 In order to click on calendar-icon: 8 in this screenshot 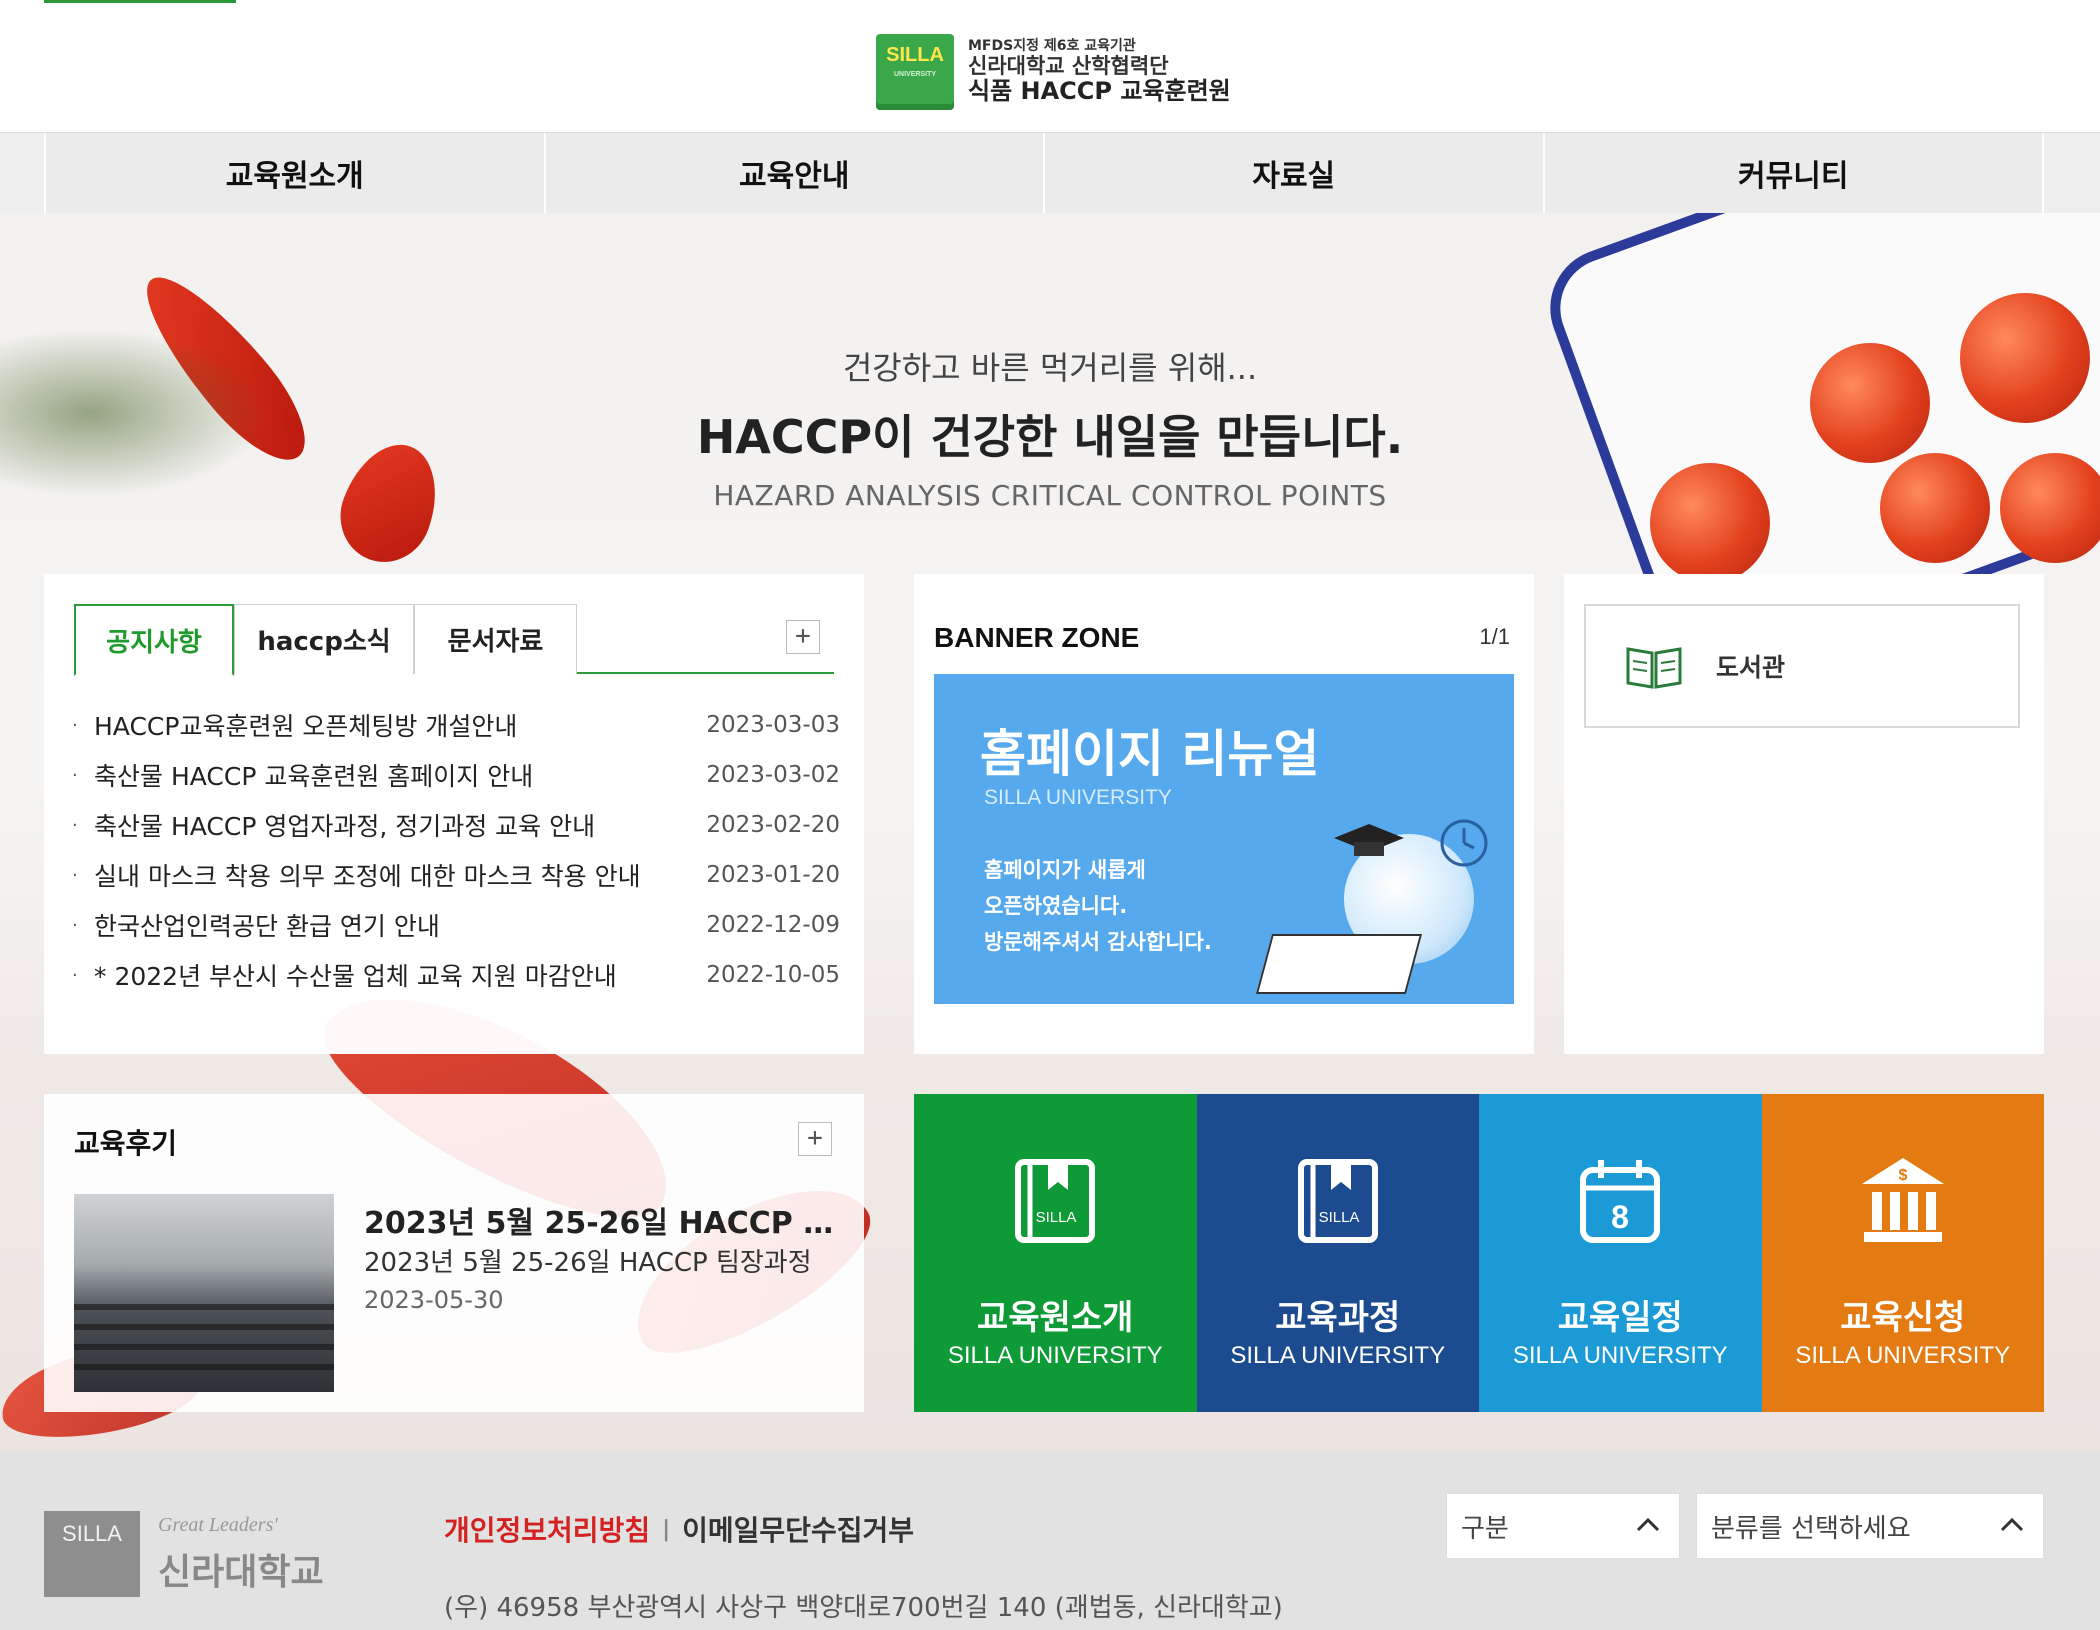, I will do `click(1620, 1201)`.